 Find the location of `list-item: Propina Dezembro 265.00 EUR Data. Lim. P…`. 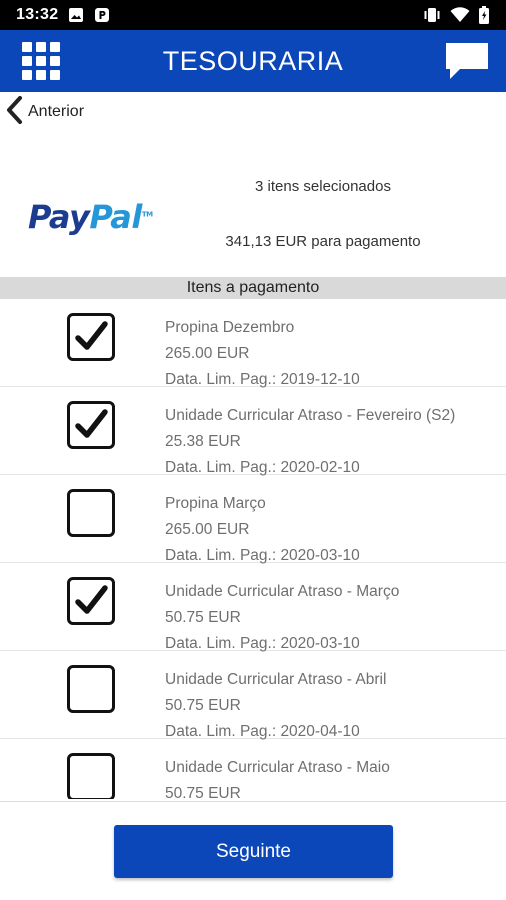

list-item: Propina Dezembro 265.00 EUR Data. Lim. P… is located at coordinates (253, 343).